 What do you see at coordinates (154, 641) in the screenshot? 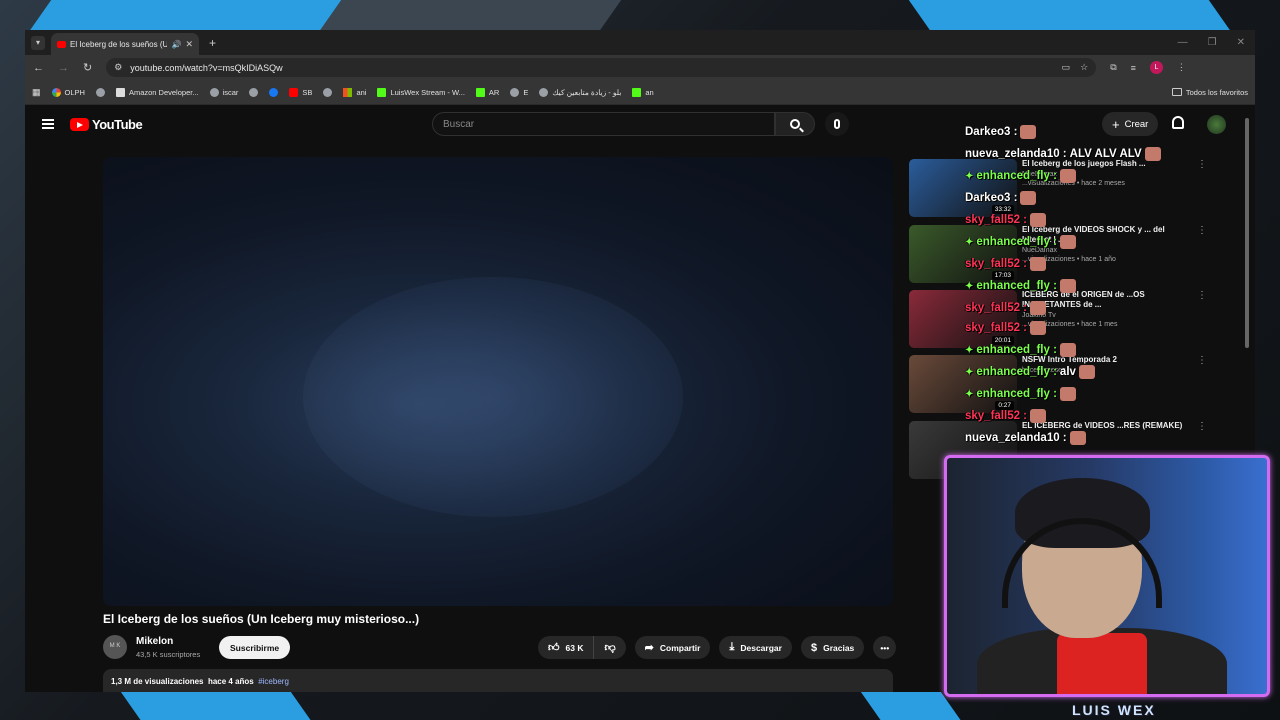
I see `channel-name: Mikelon` at bounding box center [154, 641].